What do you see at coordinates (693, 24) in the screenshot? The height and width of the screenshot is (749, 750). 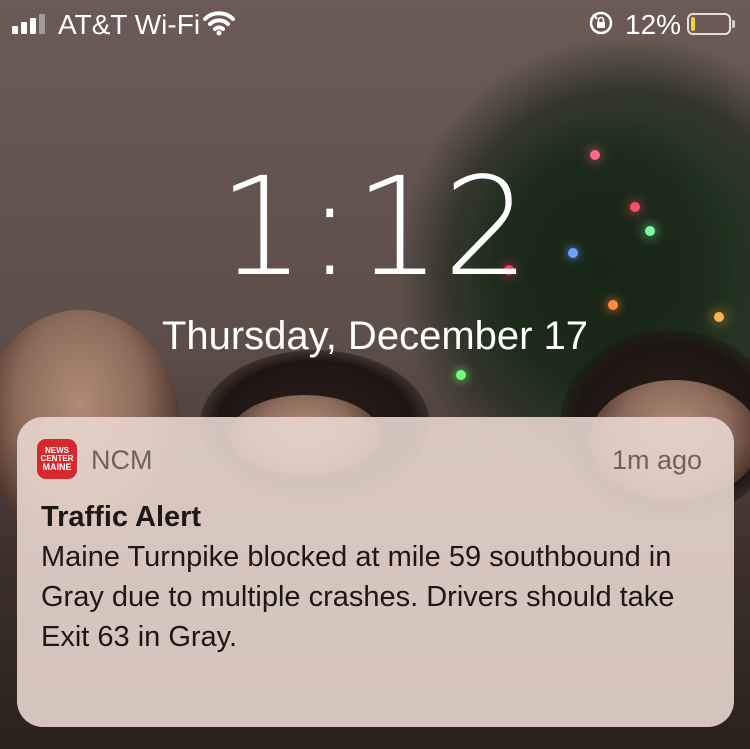 I see `battery-fill` at bounding box center [693, 24].